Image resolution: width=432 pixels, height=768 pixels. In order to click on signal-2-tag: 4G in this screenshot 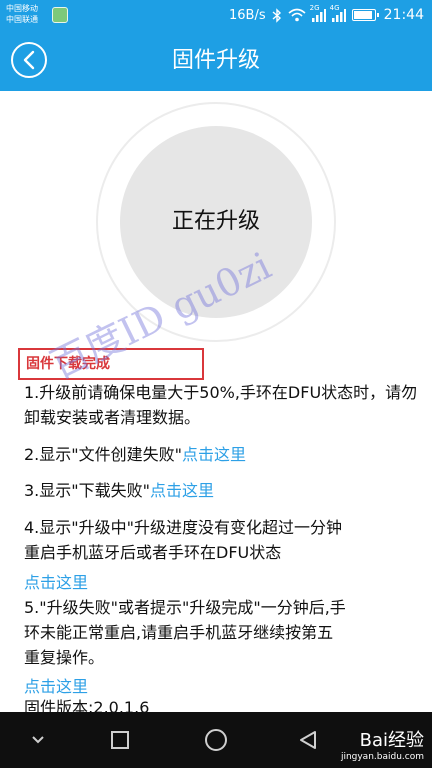, I will do `click(334, 7)`.